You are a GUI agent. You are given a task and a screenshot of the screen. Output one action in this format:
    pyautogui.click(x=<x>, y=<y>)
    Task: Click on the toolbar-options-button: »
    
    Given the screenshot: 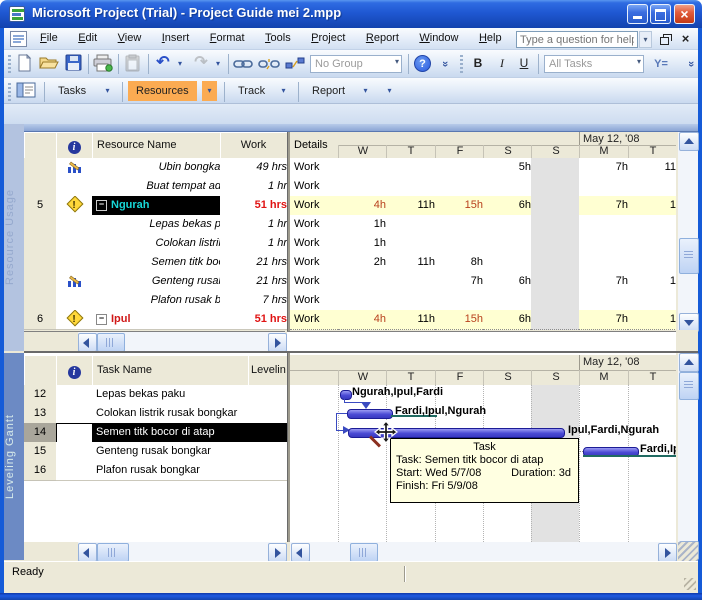 What is the action you would take?
    pyautogui.click(x=445, y=64)
    